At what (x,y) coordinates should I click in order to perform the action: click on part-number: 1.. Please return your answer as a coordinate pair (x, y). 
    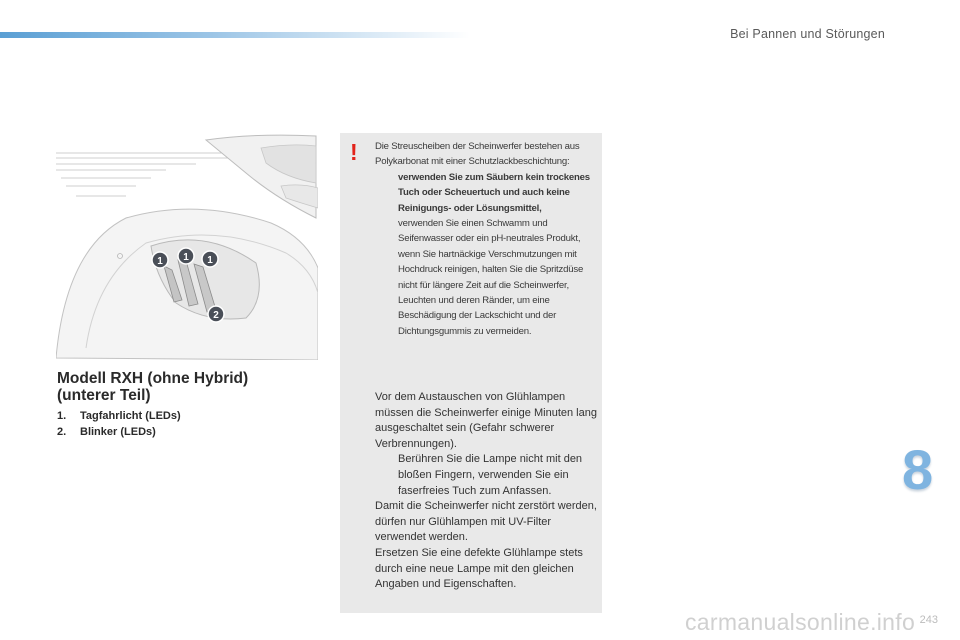
    Looking at the image, I should click on (62, 416).